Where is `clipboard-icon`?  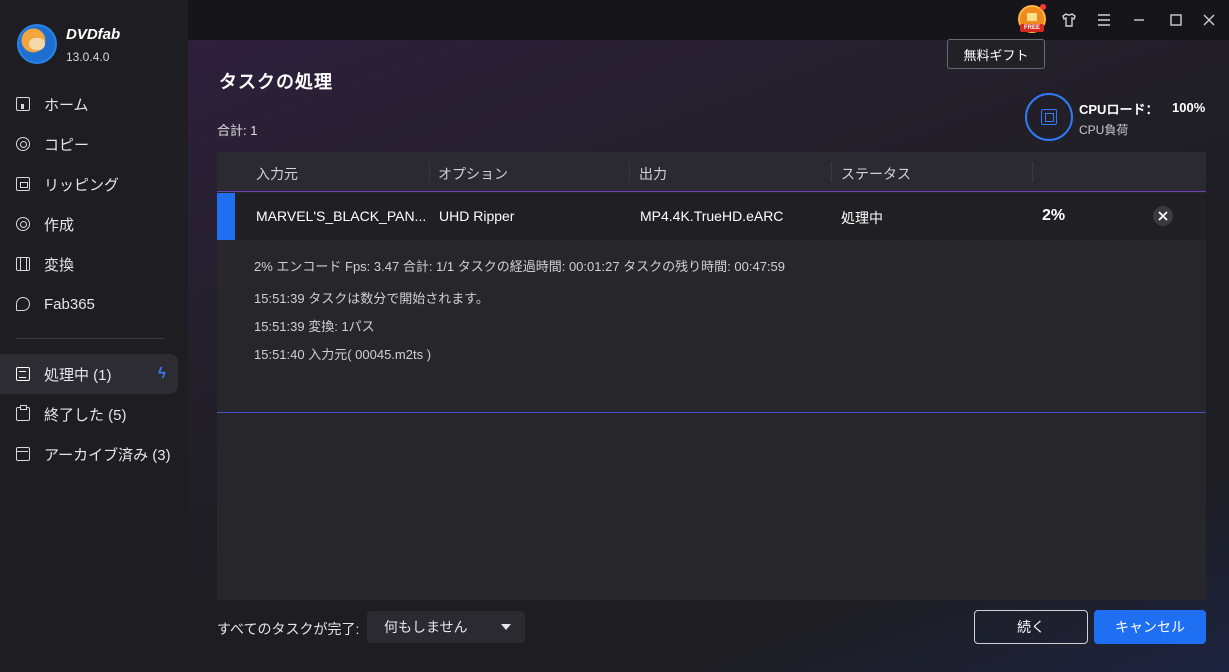
clipboard-icon is located at coordinates (23, 413).